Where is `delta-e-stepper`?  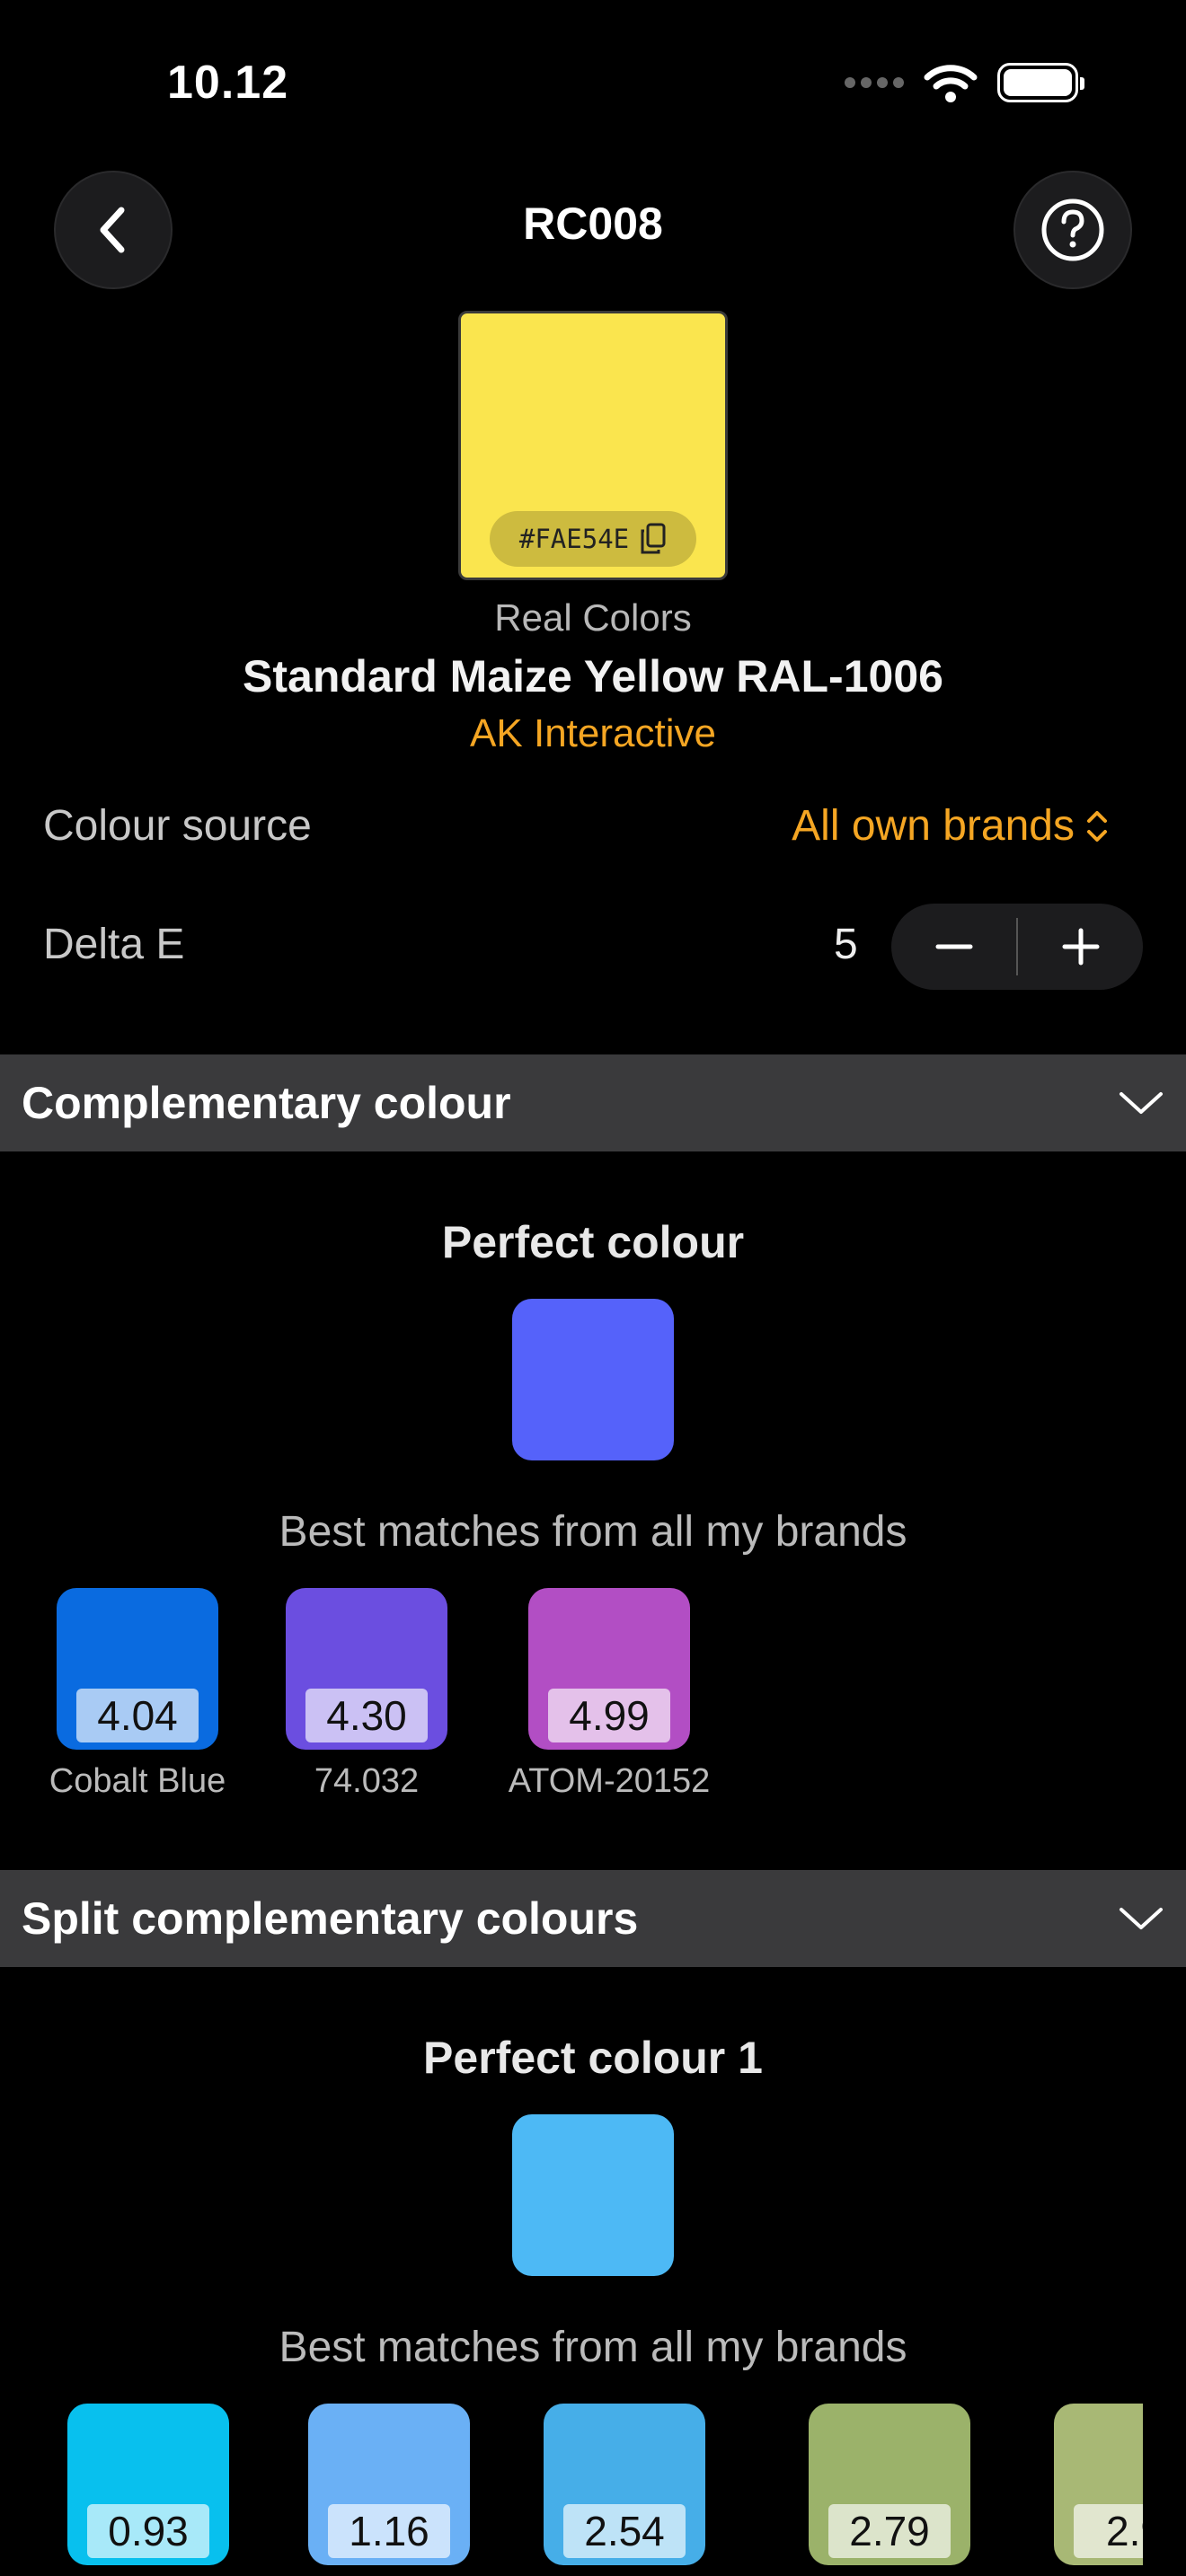
delta-e-stepper is located at coordinates (1017, 947).